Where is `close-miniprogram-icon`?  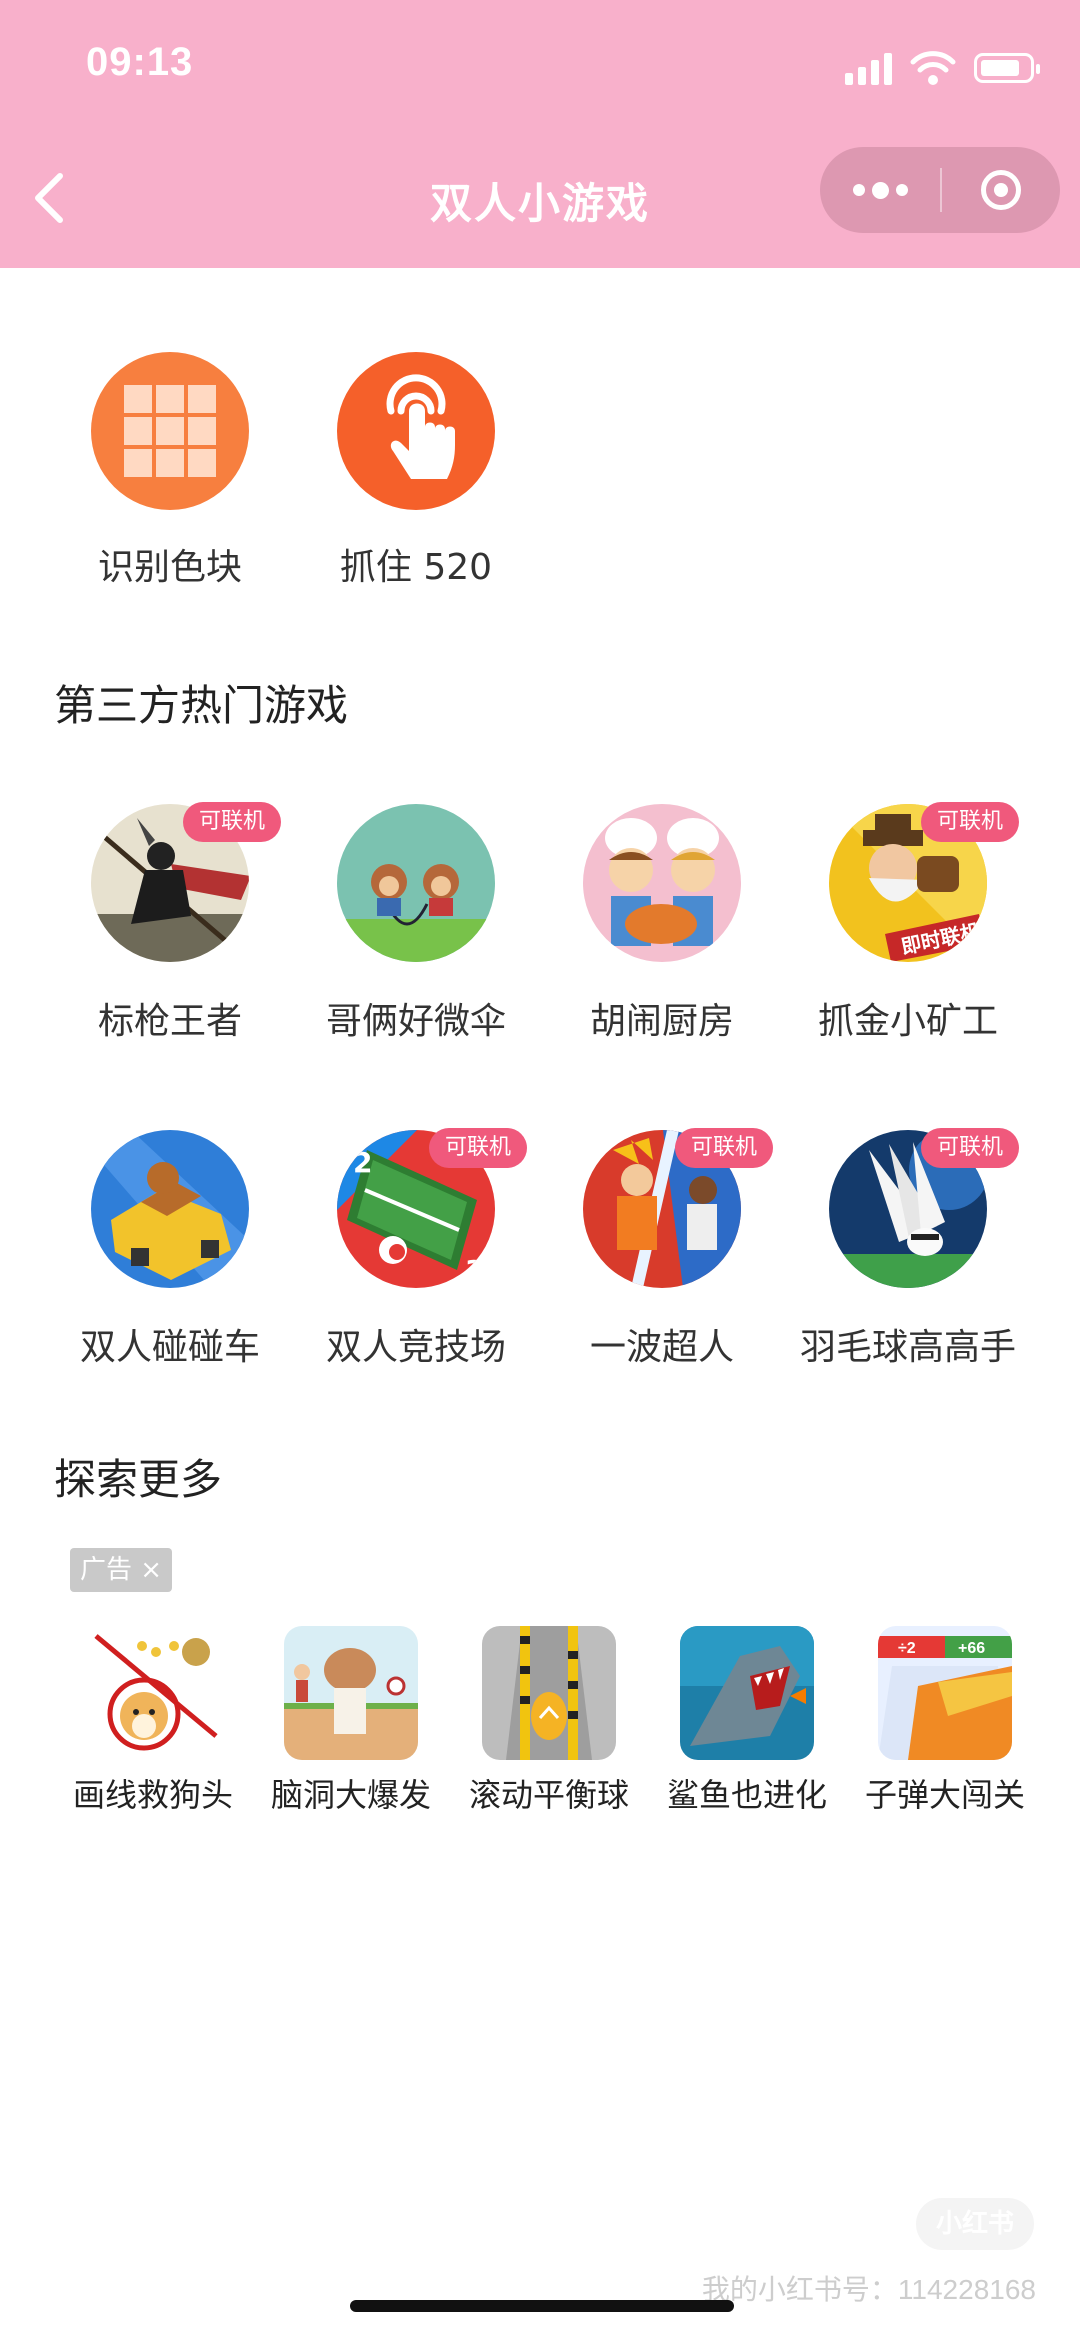 close-miniprogram-icon is located at coordinates (1001, 190).